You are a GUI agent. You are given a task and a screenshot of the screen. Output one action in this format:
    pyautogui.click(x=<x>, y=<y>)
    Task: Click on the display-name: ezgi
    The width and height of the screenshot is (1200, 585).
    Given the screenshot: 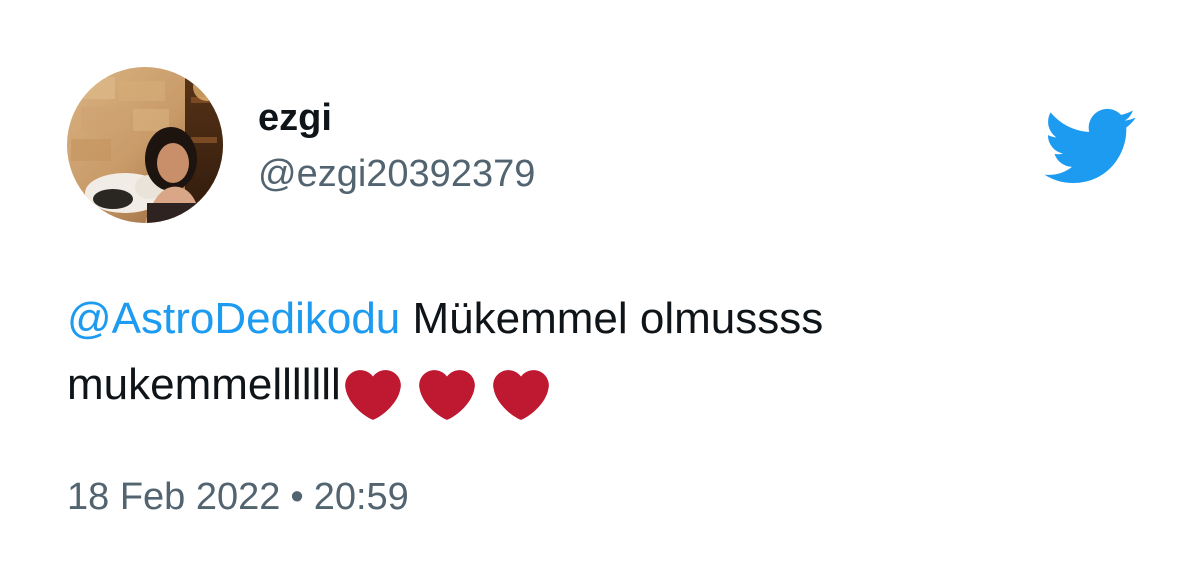 What is the action you would take?
    pyautogui.click(x=295, y=118)
    